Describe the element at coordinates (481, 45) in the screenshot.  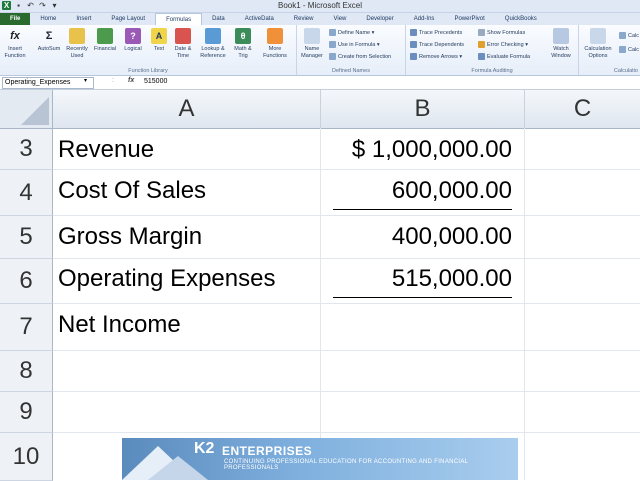
I see `error-checking-icon` at that location.